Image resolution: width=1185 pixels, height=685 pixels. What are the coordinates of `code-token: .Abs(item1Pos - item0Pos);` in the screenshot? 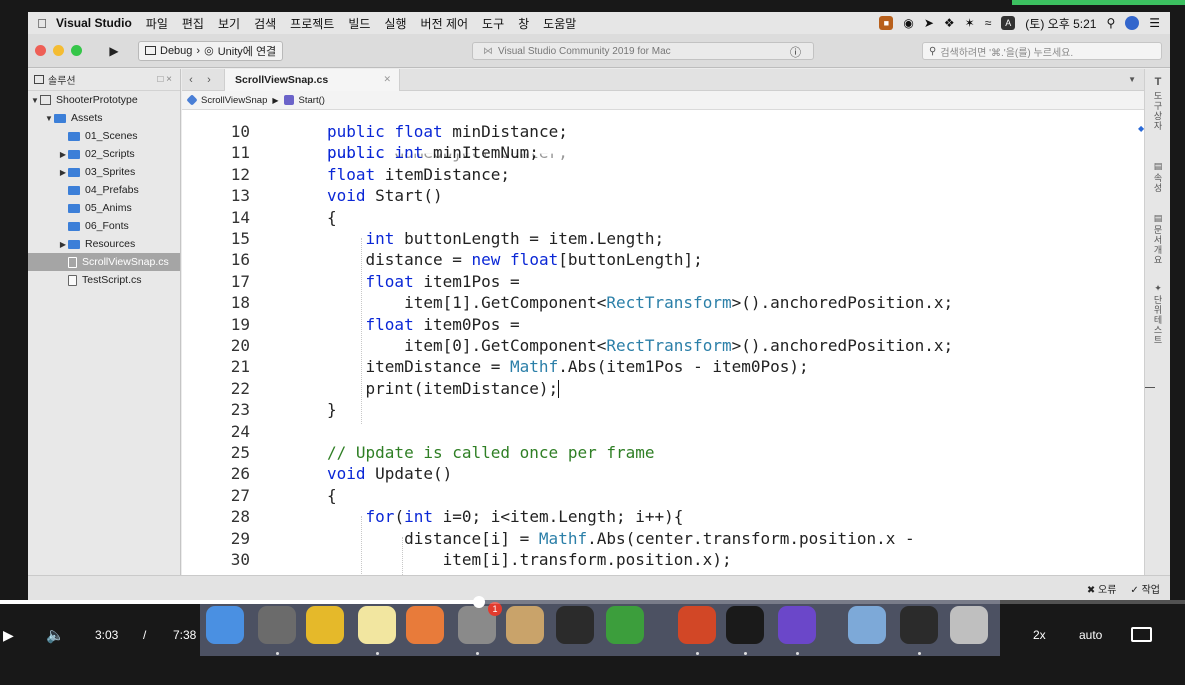 It's located at (683, 367).